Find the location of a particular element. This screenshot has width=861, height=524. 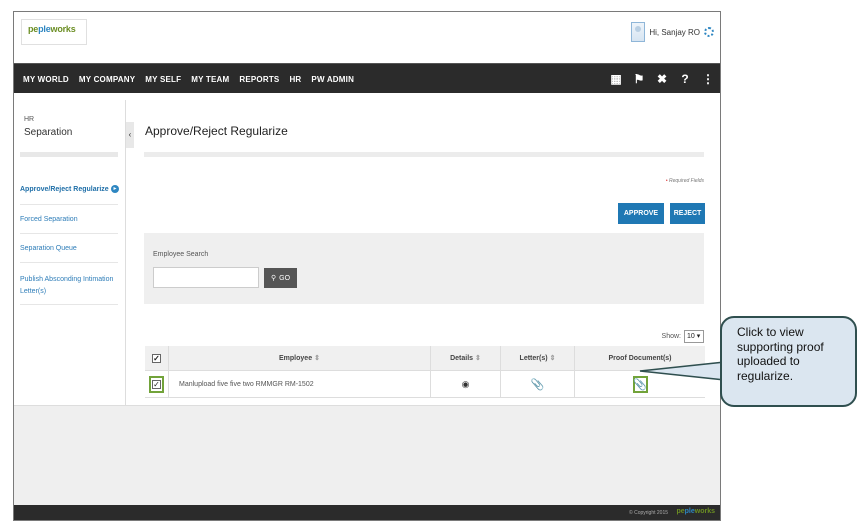

page-size-select: 10 ▾ is located at coordinates (694, 336).